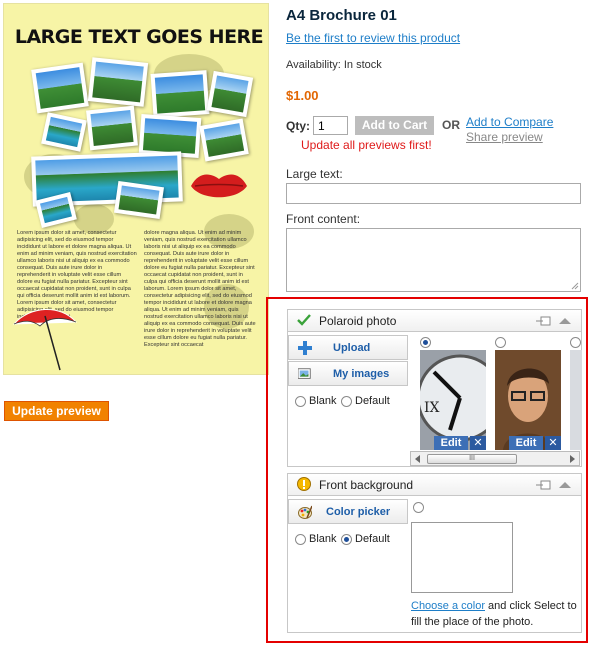 This screenshot has height=649, width=591. What do you see at coordinates (478, 443) in the screenshot?
I see `delete-image-1-button: ✕` at bounding box center [478, 443].